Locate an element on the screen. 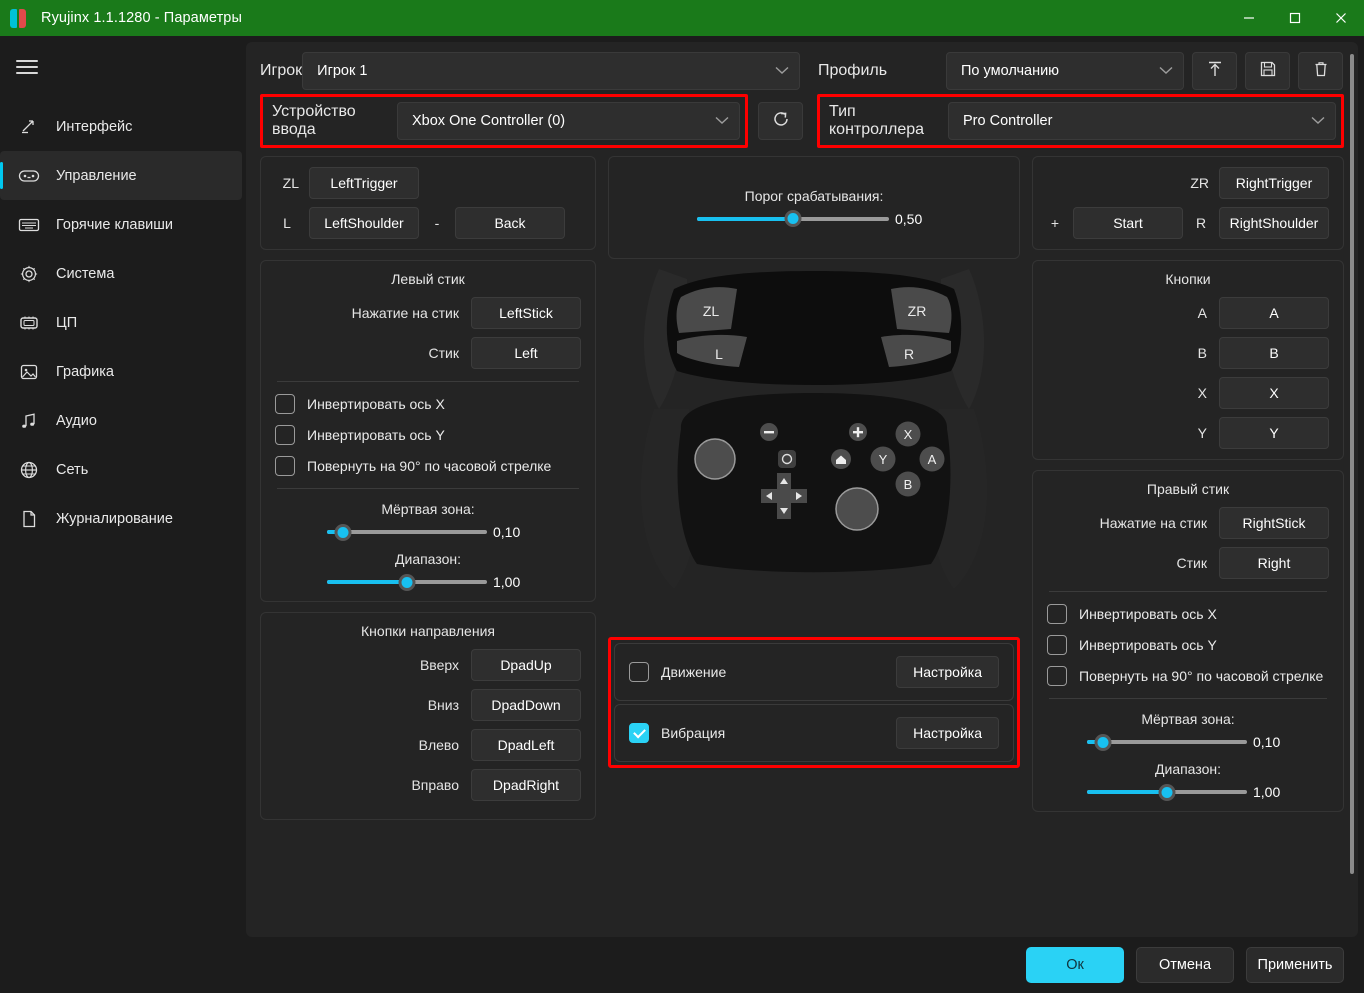 The image size is (1364, 993). button-y-binding: Y is located at coordinates (1274, 433).